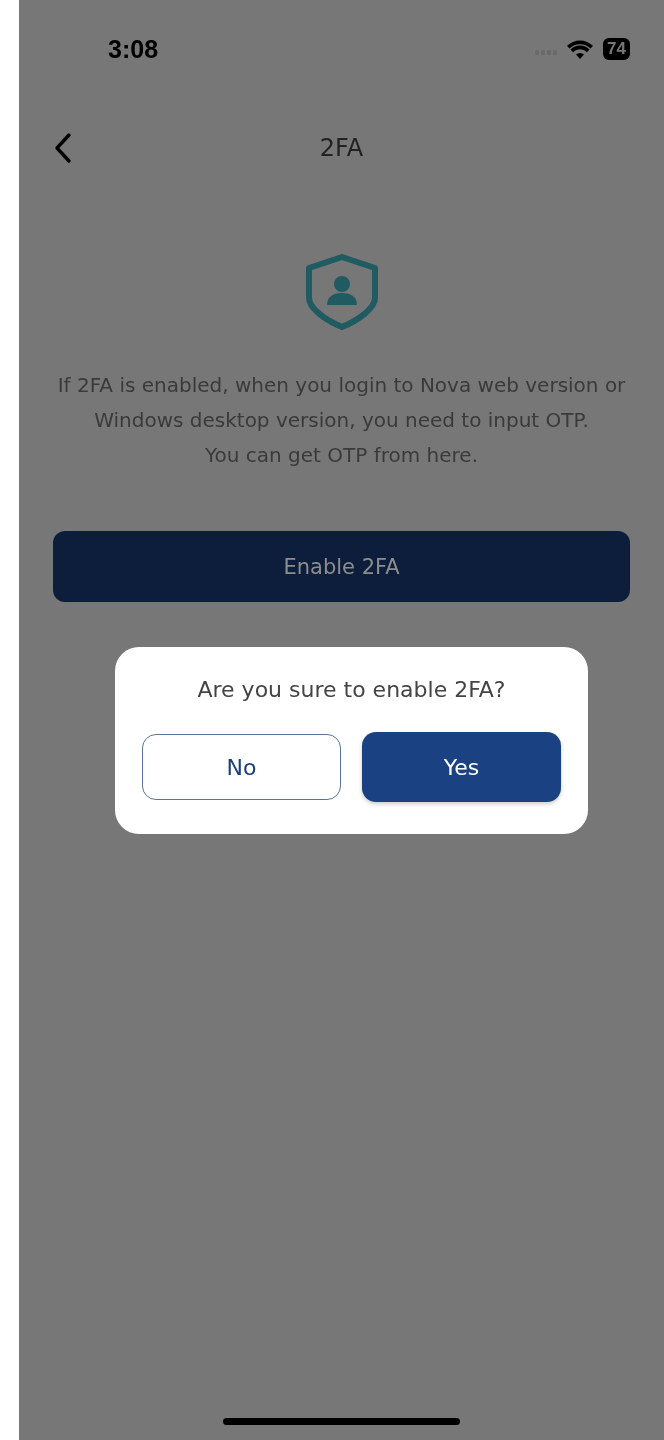  I want to click on confirm-button: Yes, so click(461, 767).